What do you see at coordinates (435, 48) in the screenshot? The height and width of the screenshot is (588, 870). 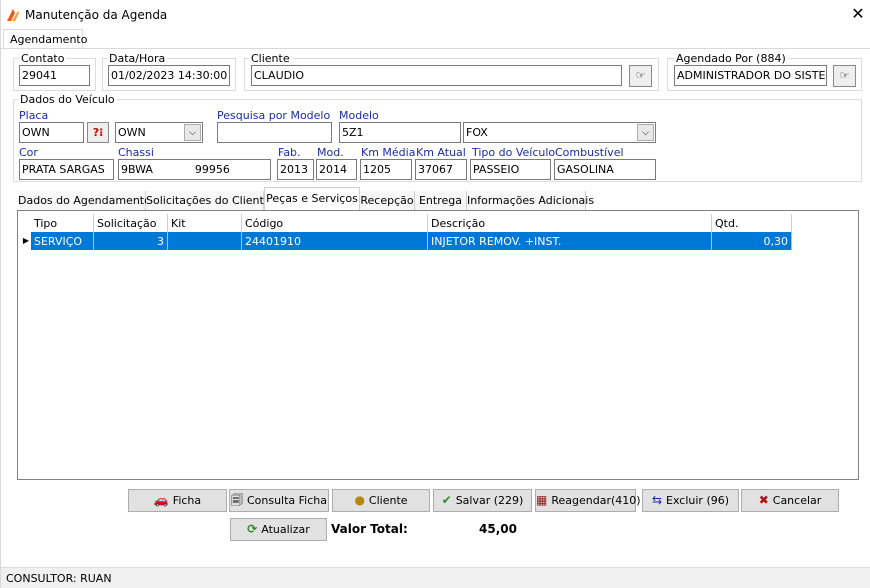 I see `tab-divider` at bounding box center [435, 48].